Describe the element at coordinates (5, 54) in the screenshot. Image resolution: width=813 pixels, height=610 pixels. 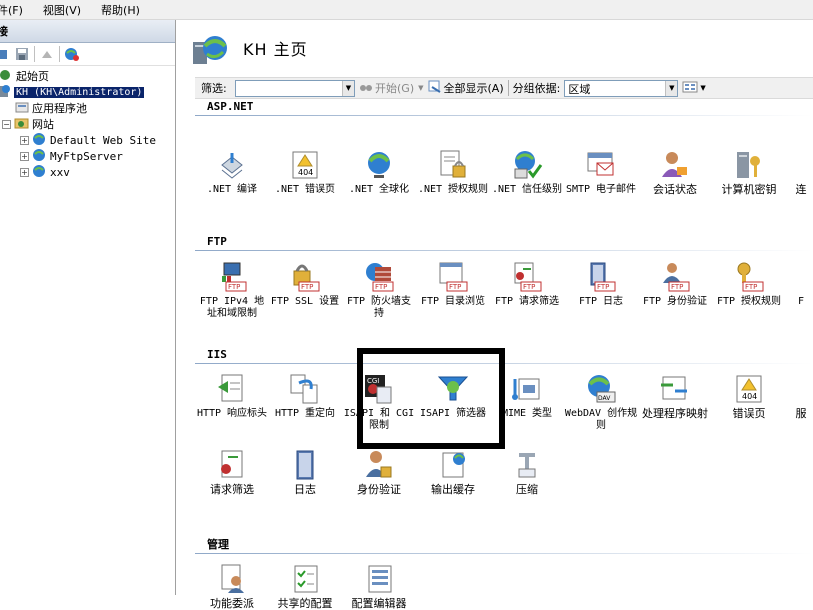
I see `new-connection-icon` at that location.